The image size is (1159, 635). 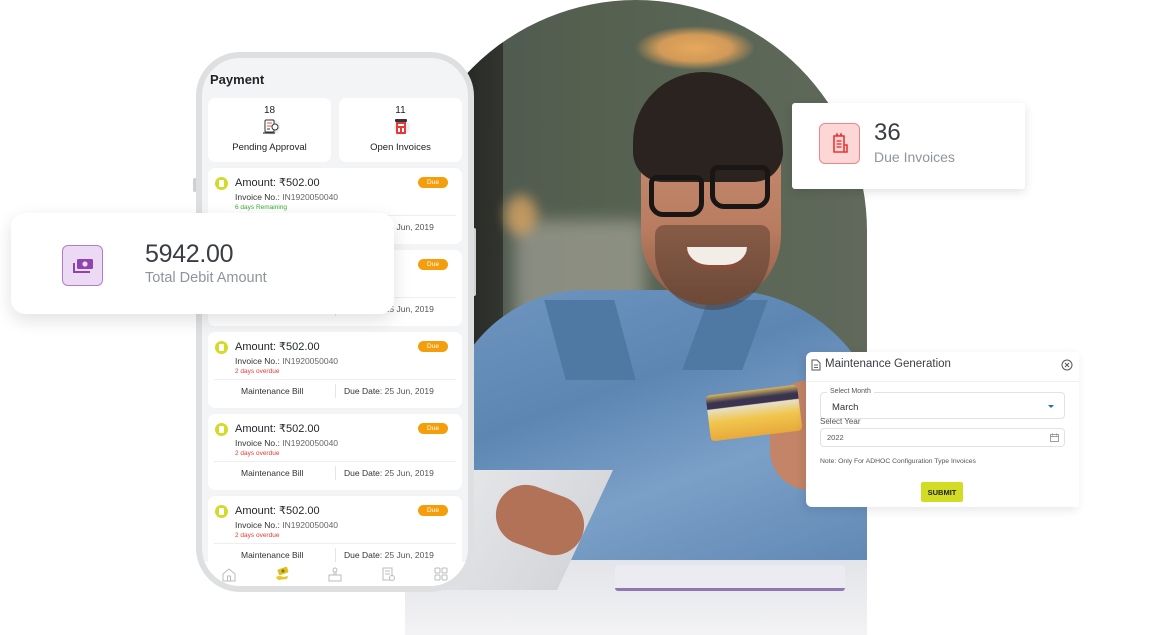 I want to click on select-year-value: 2022, so click(x=835, y=437).